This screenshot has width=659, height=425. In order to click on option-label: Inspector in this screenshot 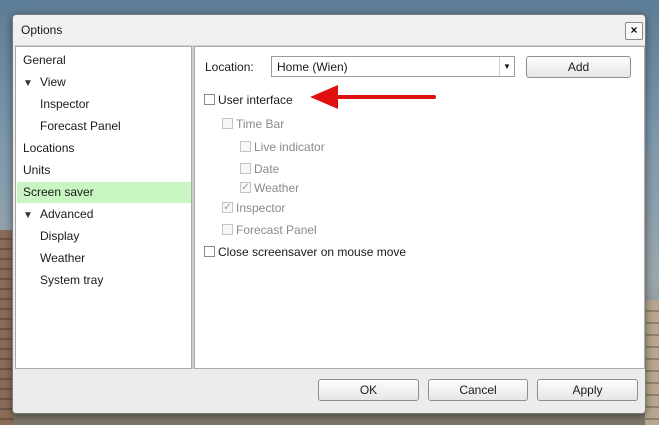, I will do `click(261, 208)`.